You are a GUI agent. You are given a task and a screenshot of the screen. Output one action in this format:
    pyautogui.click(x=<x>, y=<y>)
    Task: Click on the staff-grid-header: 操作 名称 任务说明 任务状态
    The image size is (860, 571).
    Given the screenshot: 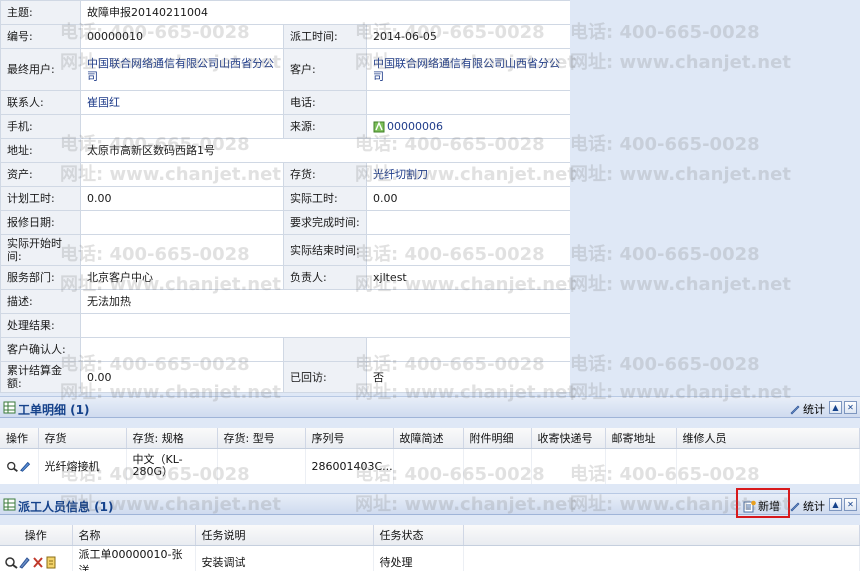 What is the action you would take?
    pyautogui.click(x=430, y=535)
    